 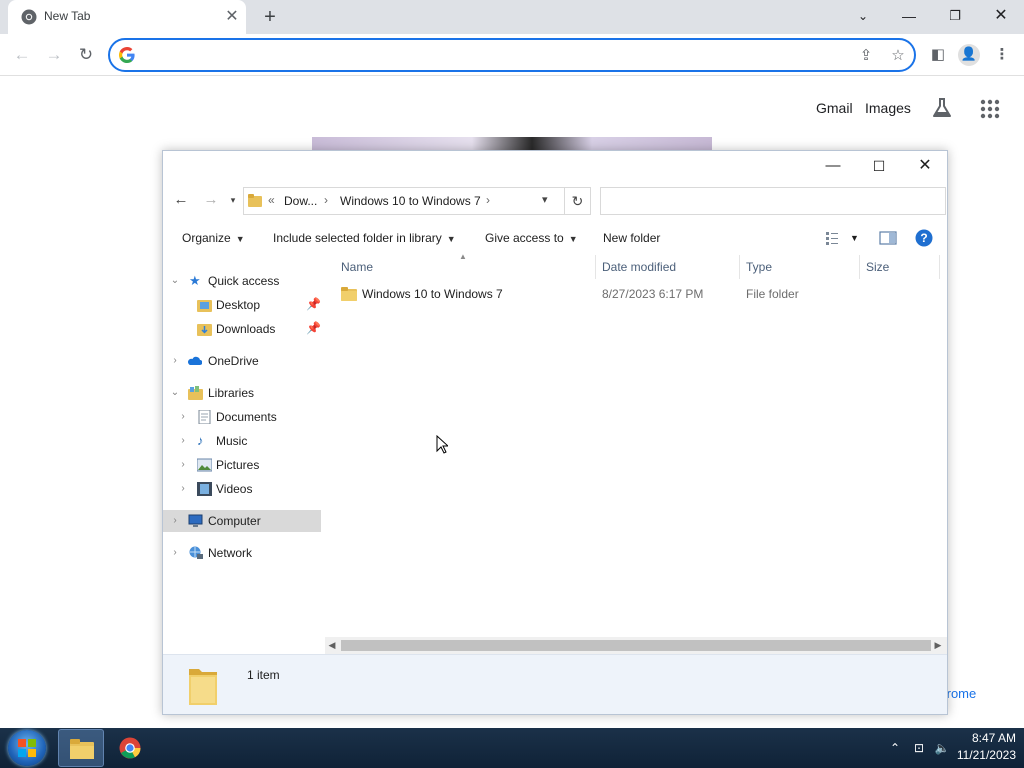 I want to click on desktop-folder-icon, so click(x=204, y=306).